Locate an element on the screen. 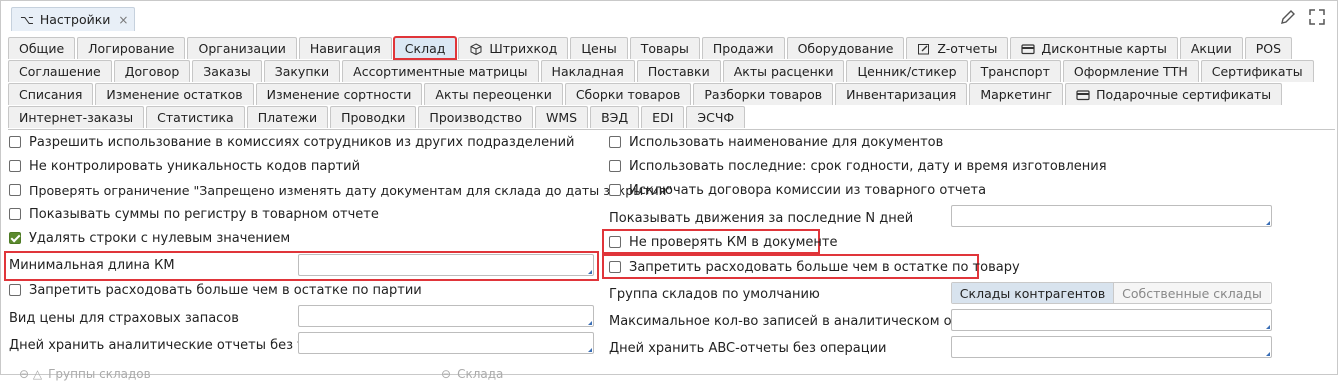  tabs-divider is located at coordinates (671, 129).